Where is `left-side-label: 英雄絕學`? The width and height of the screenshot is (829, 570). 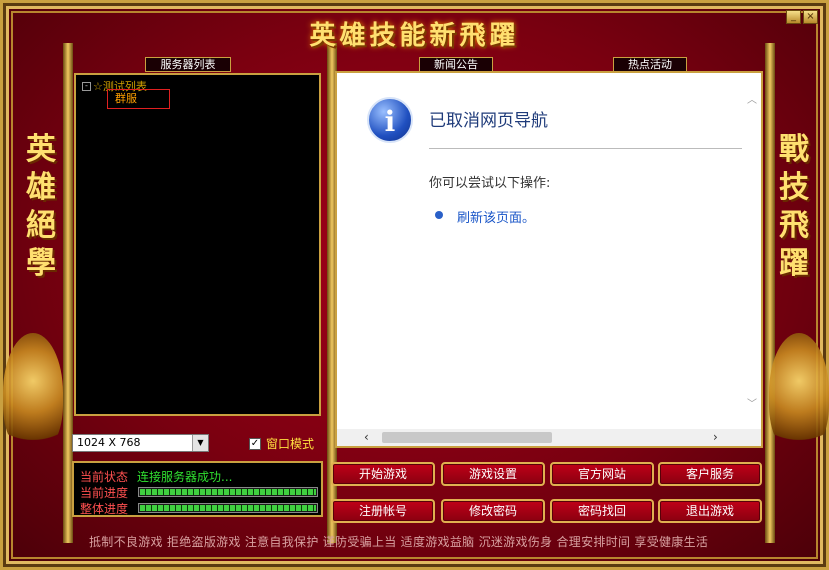 left-side-label: 英雄絕學 is located at coordinates (41, 206).